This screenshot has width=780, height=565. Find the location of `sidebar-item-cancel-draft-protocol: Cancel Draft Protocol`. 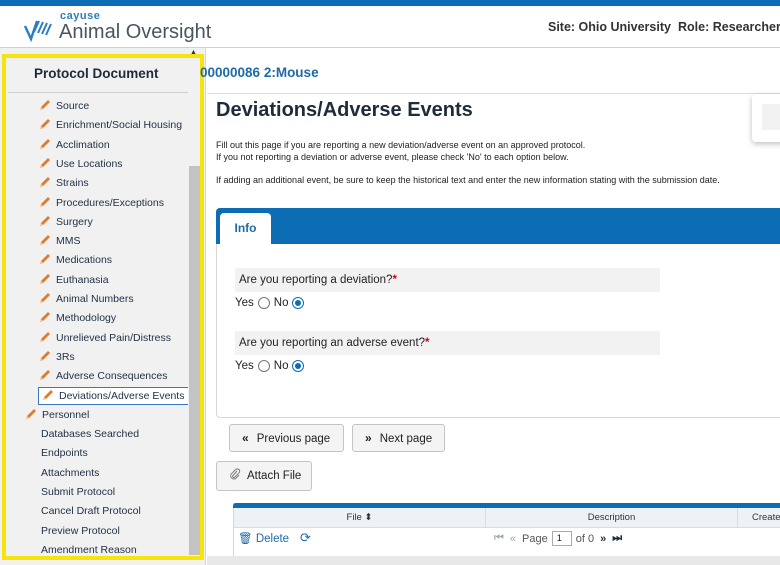

sidebar-item-cancel-draft-protocol: Cancel Draft Protocol is located at coordinates (91, 511).